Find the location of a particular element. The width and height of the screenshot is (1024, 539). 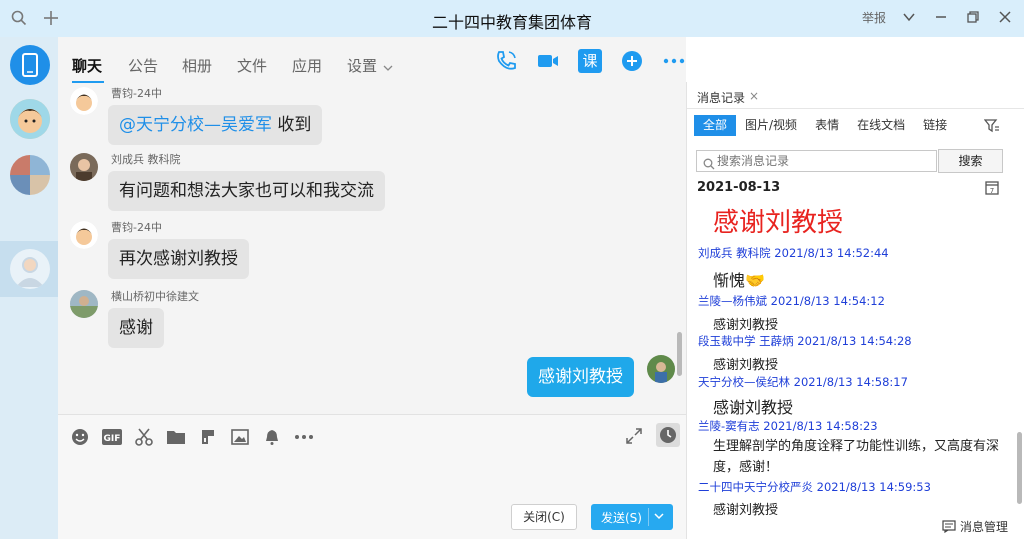

history-record-meta: 二十四中天宁分校严炎 2021/8/13 14:59:53 is located at coordinates (814, 487).